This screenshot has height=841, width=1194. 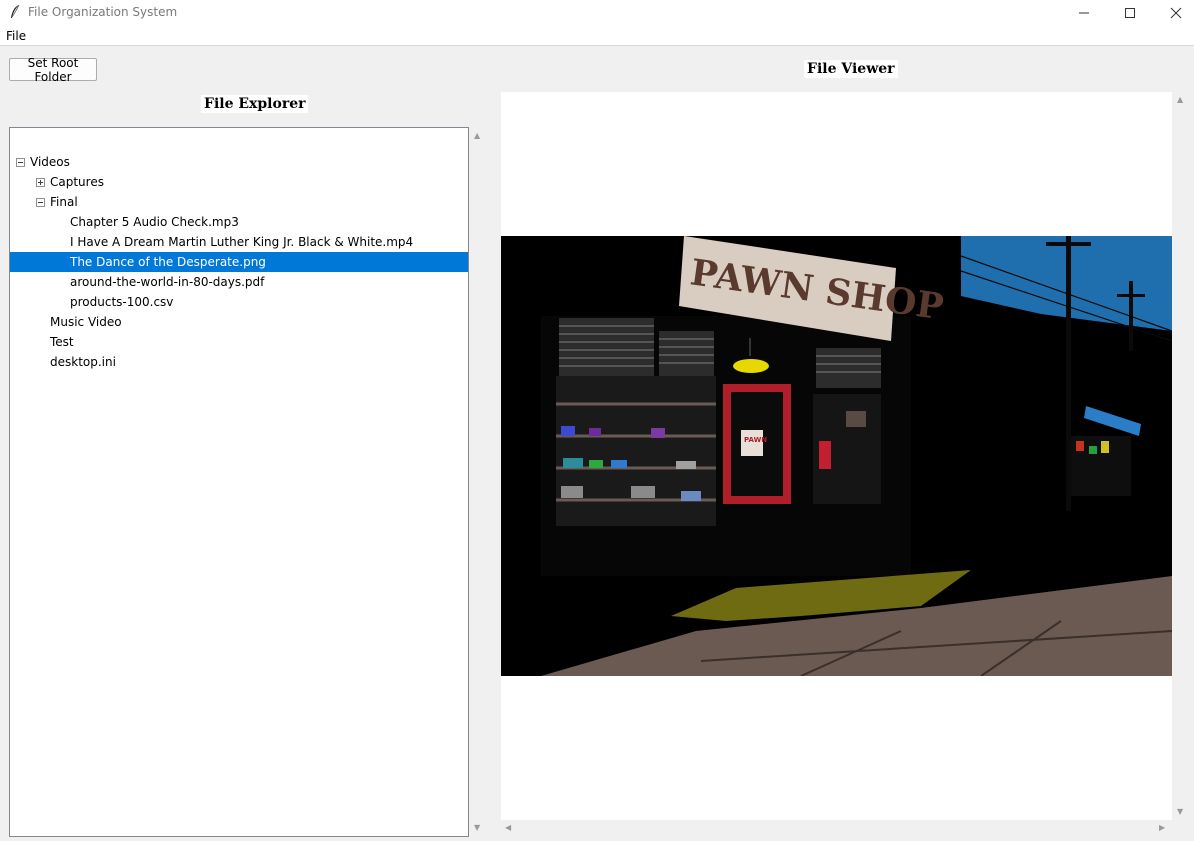 What do you see at coordinates (239, 362) in the screenshot?
I see `tree-item-desktop-ini: desktop.ini` at bounding box center [239, 362].